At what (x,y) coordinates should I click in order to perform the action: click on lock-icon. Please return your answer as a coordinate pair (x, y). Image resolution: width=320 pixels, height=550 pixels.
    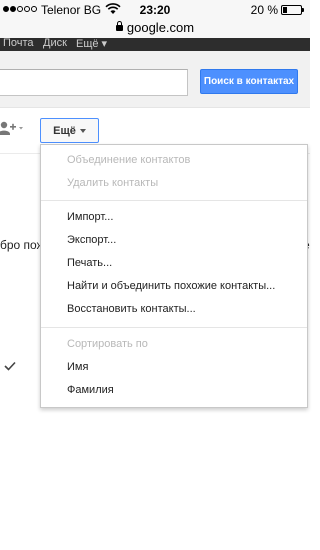
    Looking at the image, I should click on (119, 26).